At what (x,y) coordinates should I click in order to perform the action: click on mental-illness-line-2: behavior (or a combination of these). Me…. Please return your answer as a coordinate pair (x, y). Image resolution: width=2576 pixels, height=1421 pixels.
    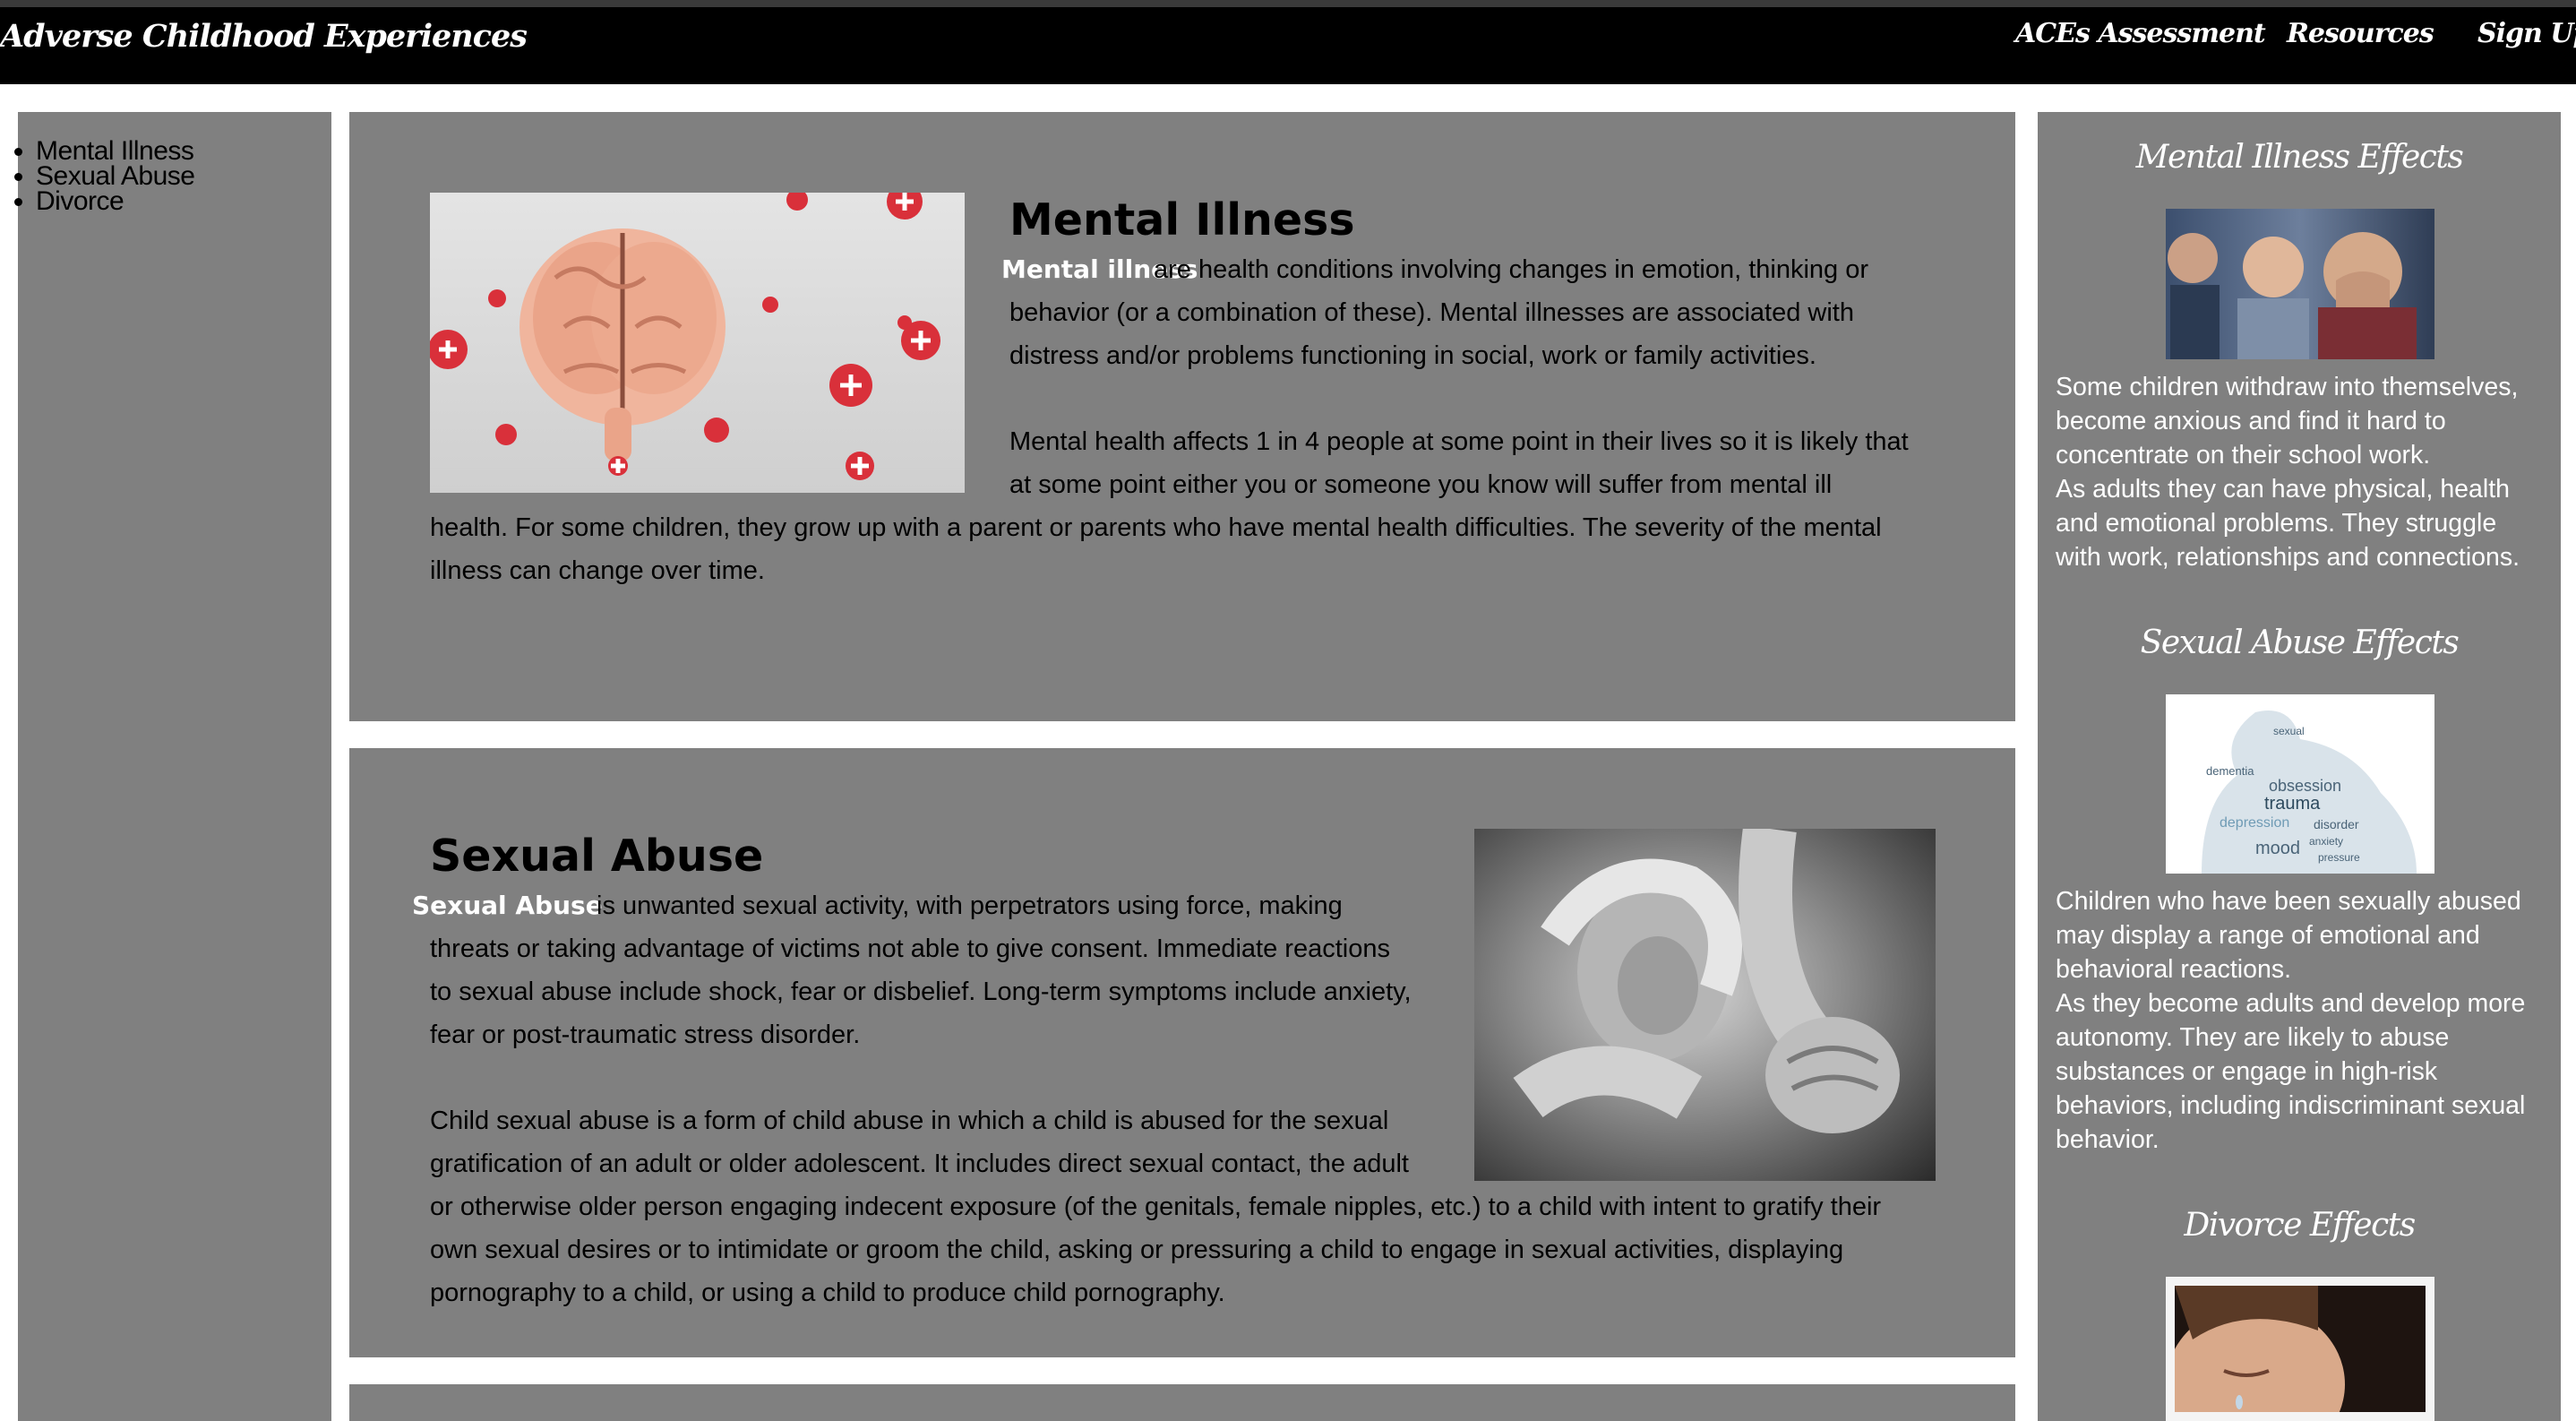
    Looking at the image, I should click on (1431, 312).